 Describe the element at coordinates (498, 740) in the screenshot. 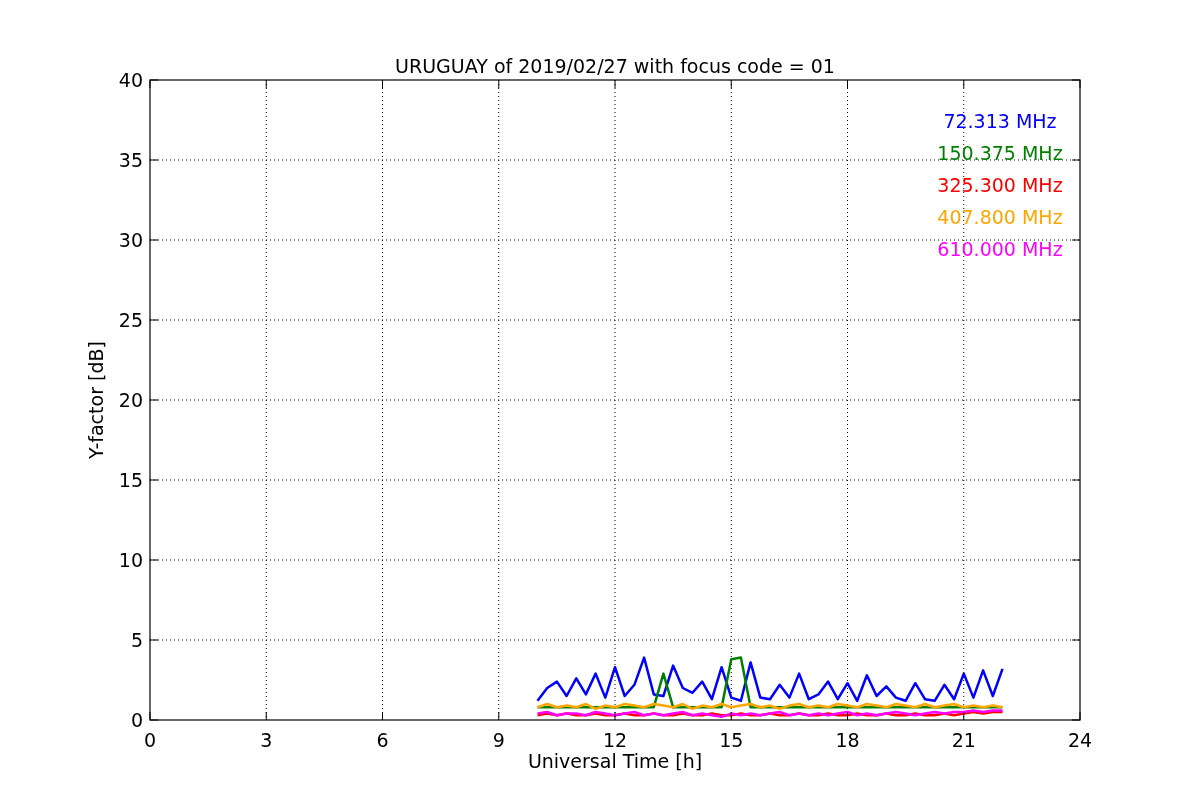

I see `x-tick-label: 9` at that location.